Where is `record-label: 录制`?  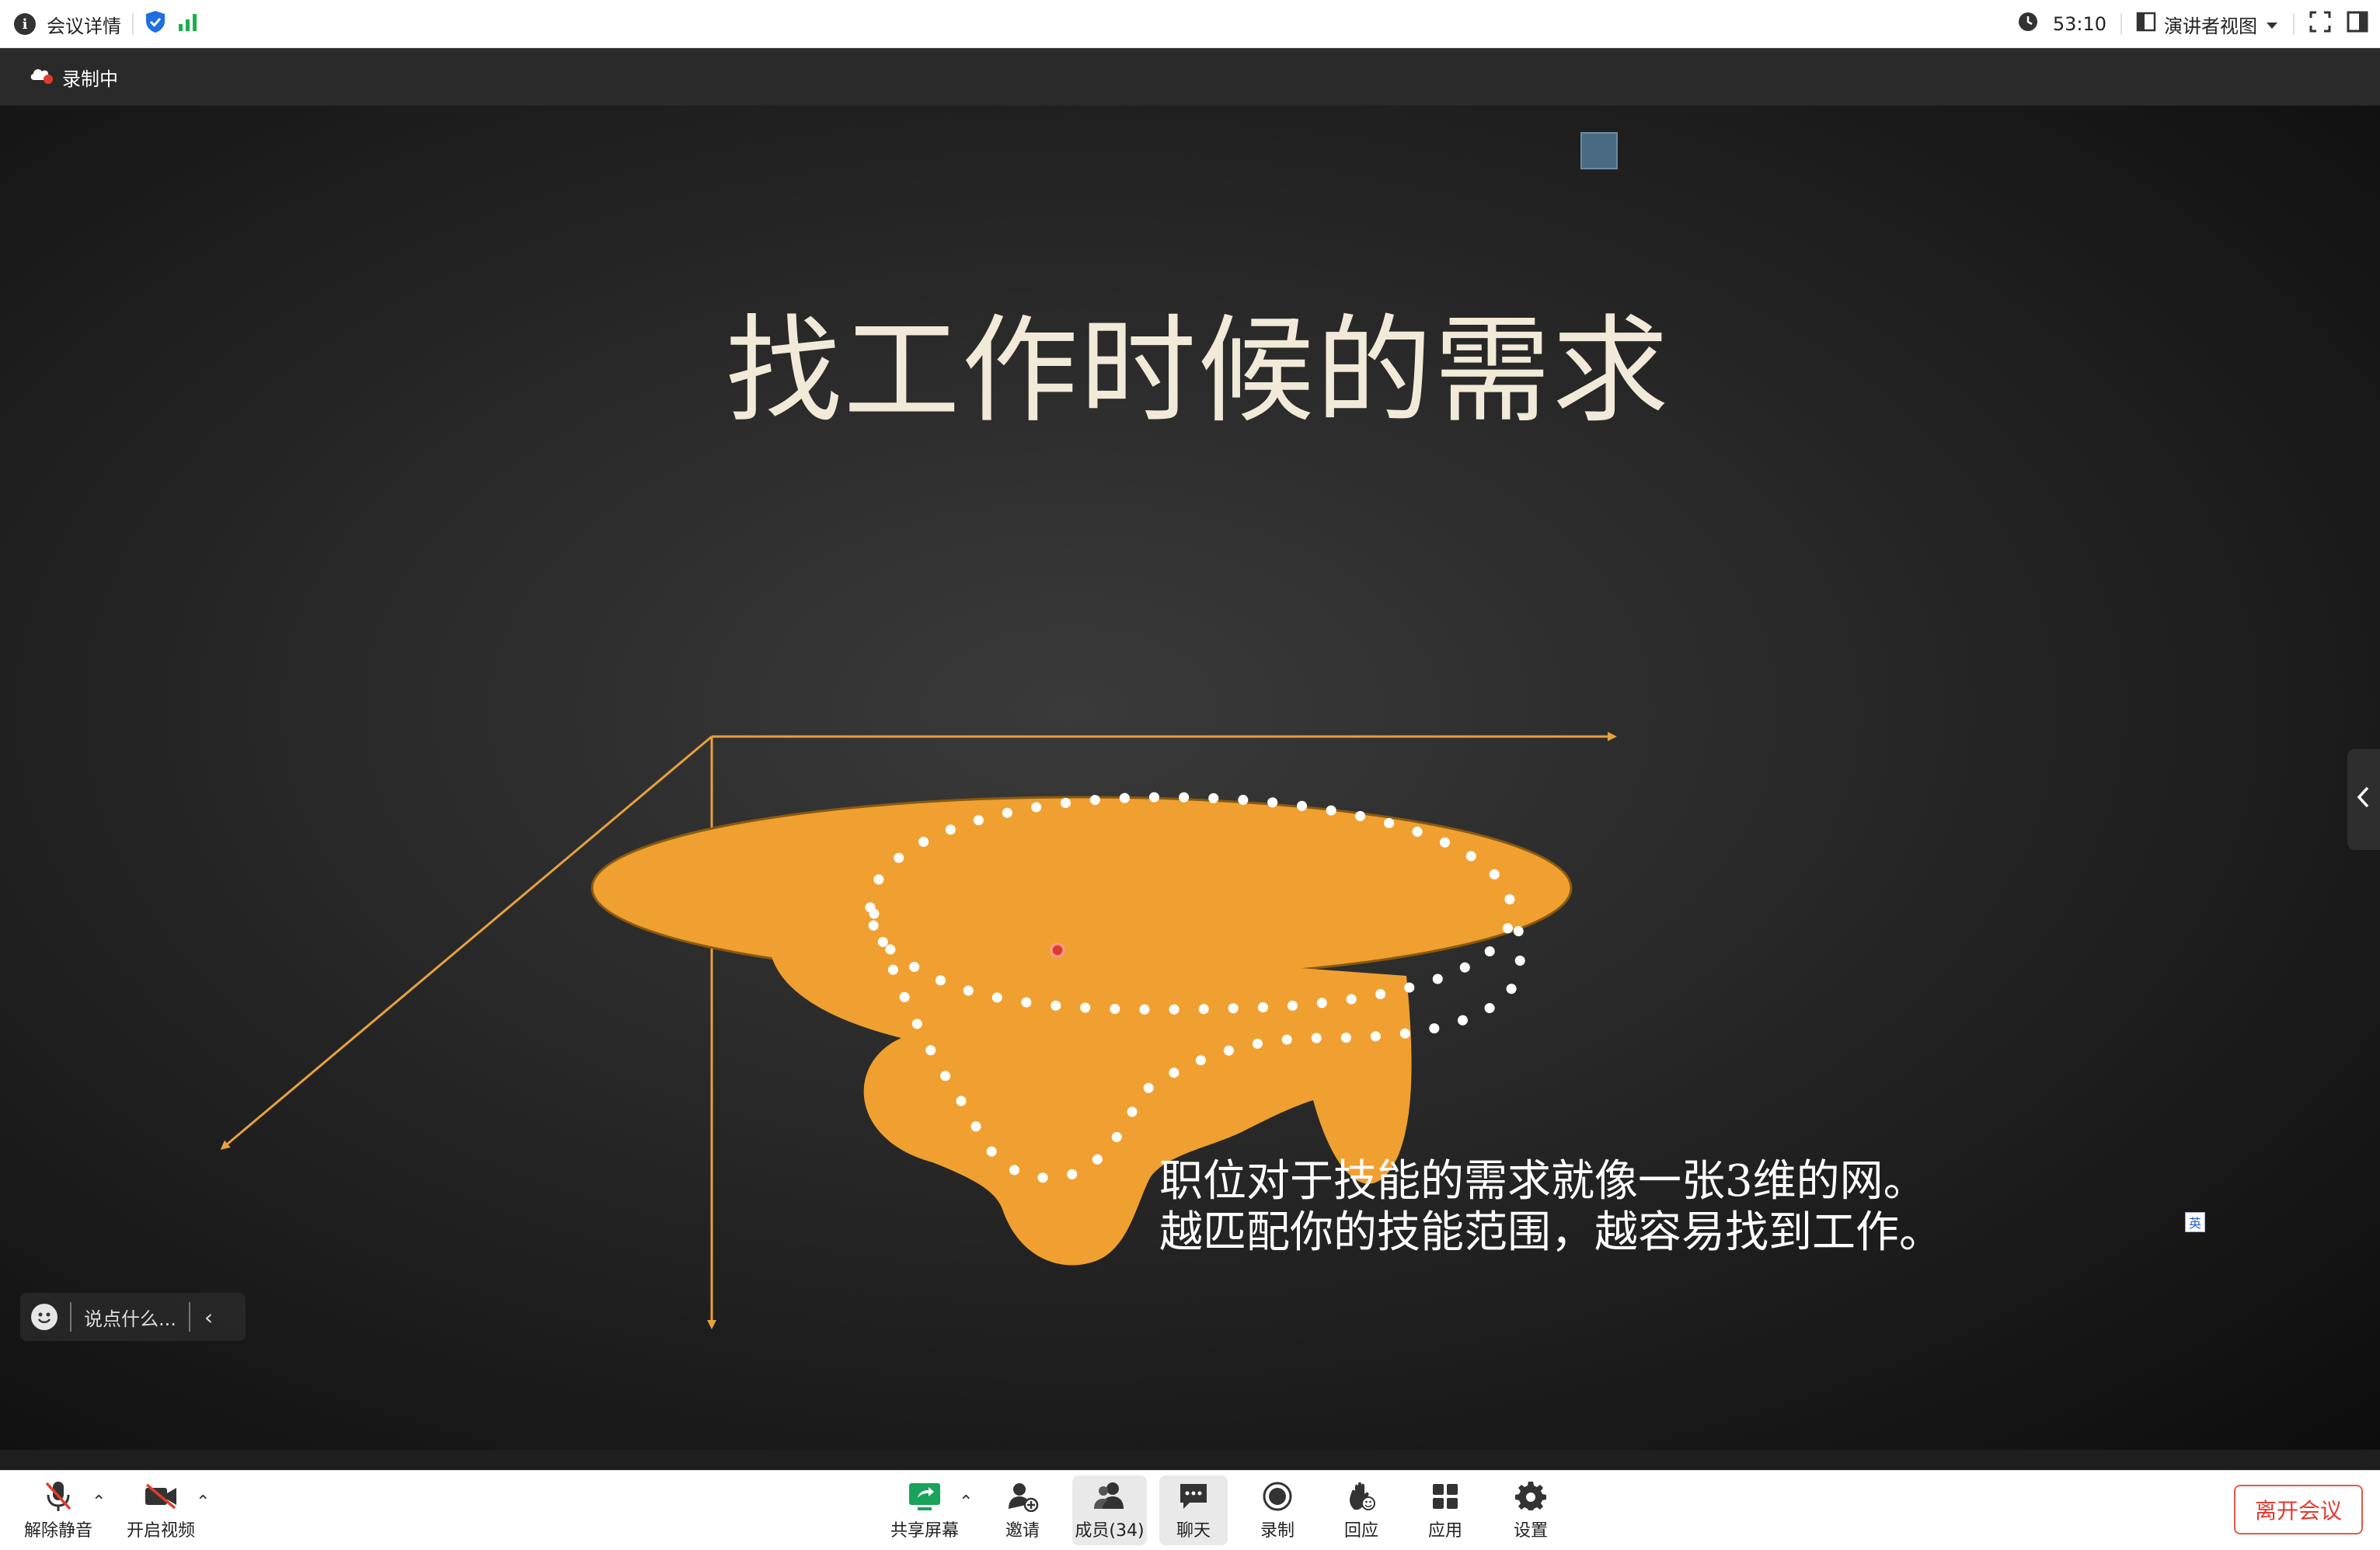
record-label: 录制 is located at coordinates (1277, 1531).